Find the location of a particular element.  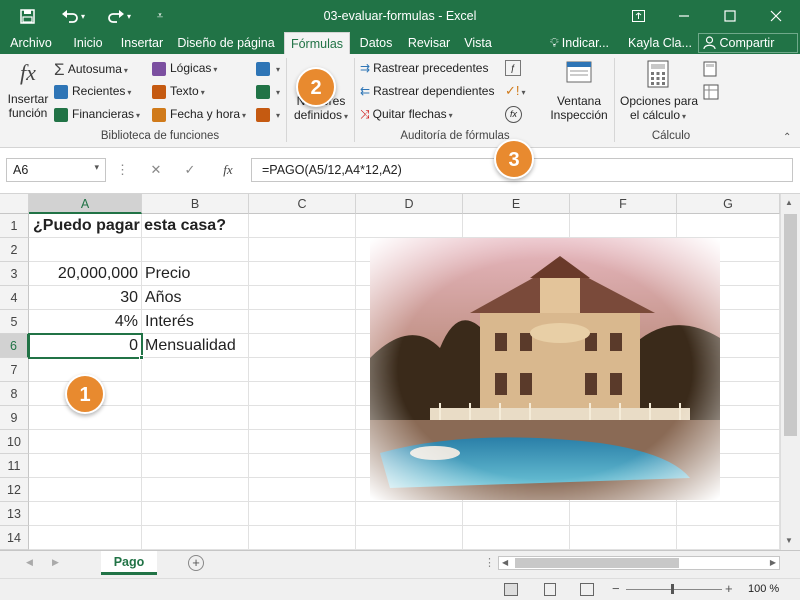

col-header-c: C is located at coordinates (302, 204).